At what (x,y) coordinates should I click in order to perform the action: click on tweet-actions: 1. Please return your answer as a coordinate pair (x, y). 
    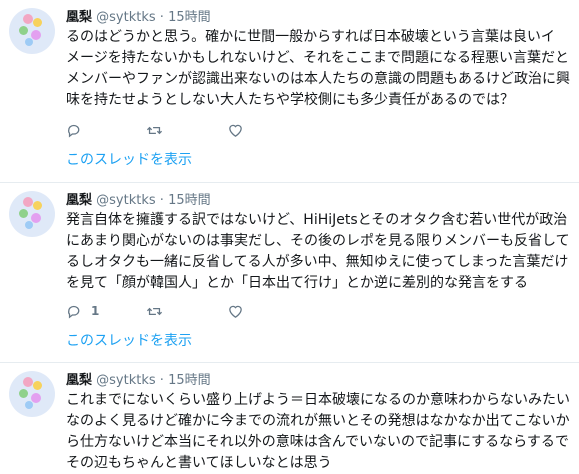
    Looking at the image, I should click on (186, 312).